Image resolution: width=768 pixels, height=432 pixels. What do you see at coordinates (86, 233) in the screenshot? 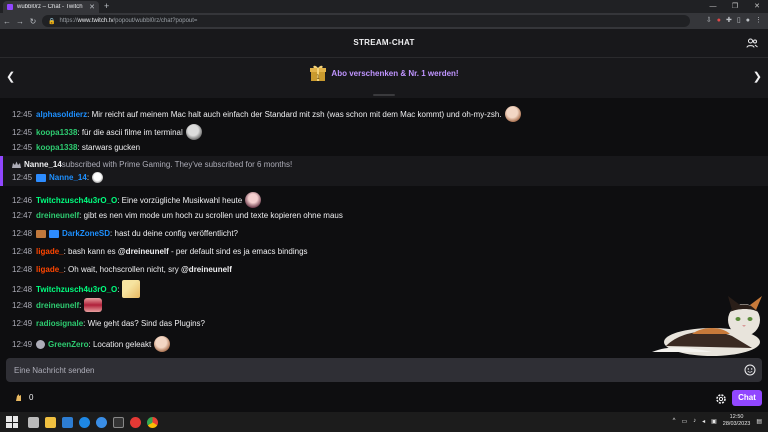
I see `message-username: DarkZoneSD` at bounding box center [86, 233].